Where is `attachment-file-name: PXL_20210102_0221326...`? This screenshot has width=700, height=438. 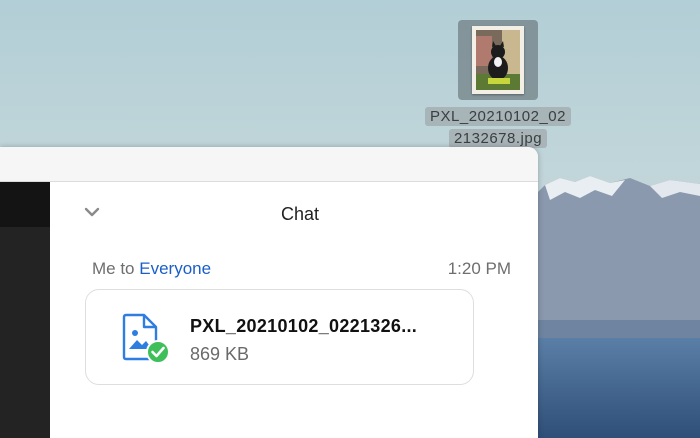
attachment-file-name: PXL_20210102_0221326... is located at coordinates (304, 326).